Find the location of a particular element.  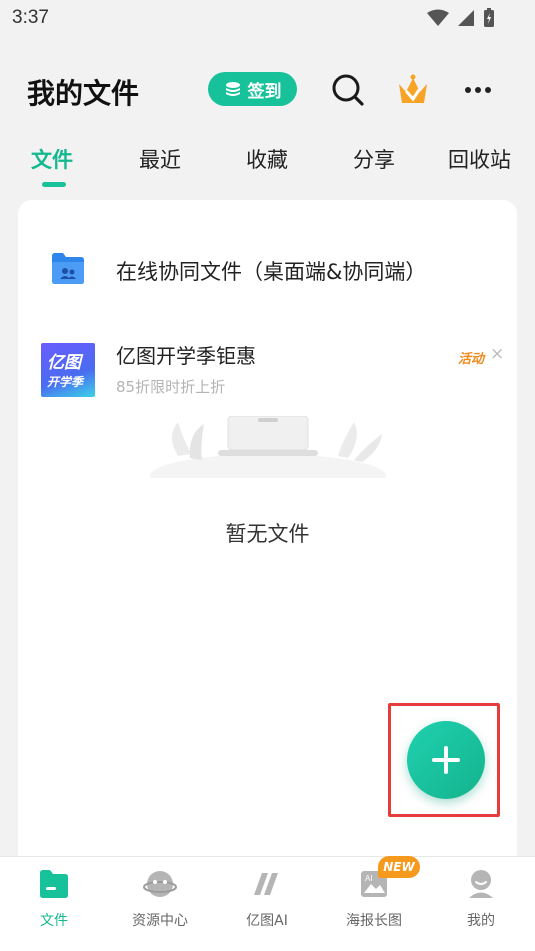

promo-tag: 活动 is located at coordinates (471, 359).